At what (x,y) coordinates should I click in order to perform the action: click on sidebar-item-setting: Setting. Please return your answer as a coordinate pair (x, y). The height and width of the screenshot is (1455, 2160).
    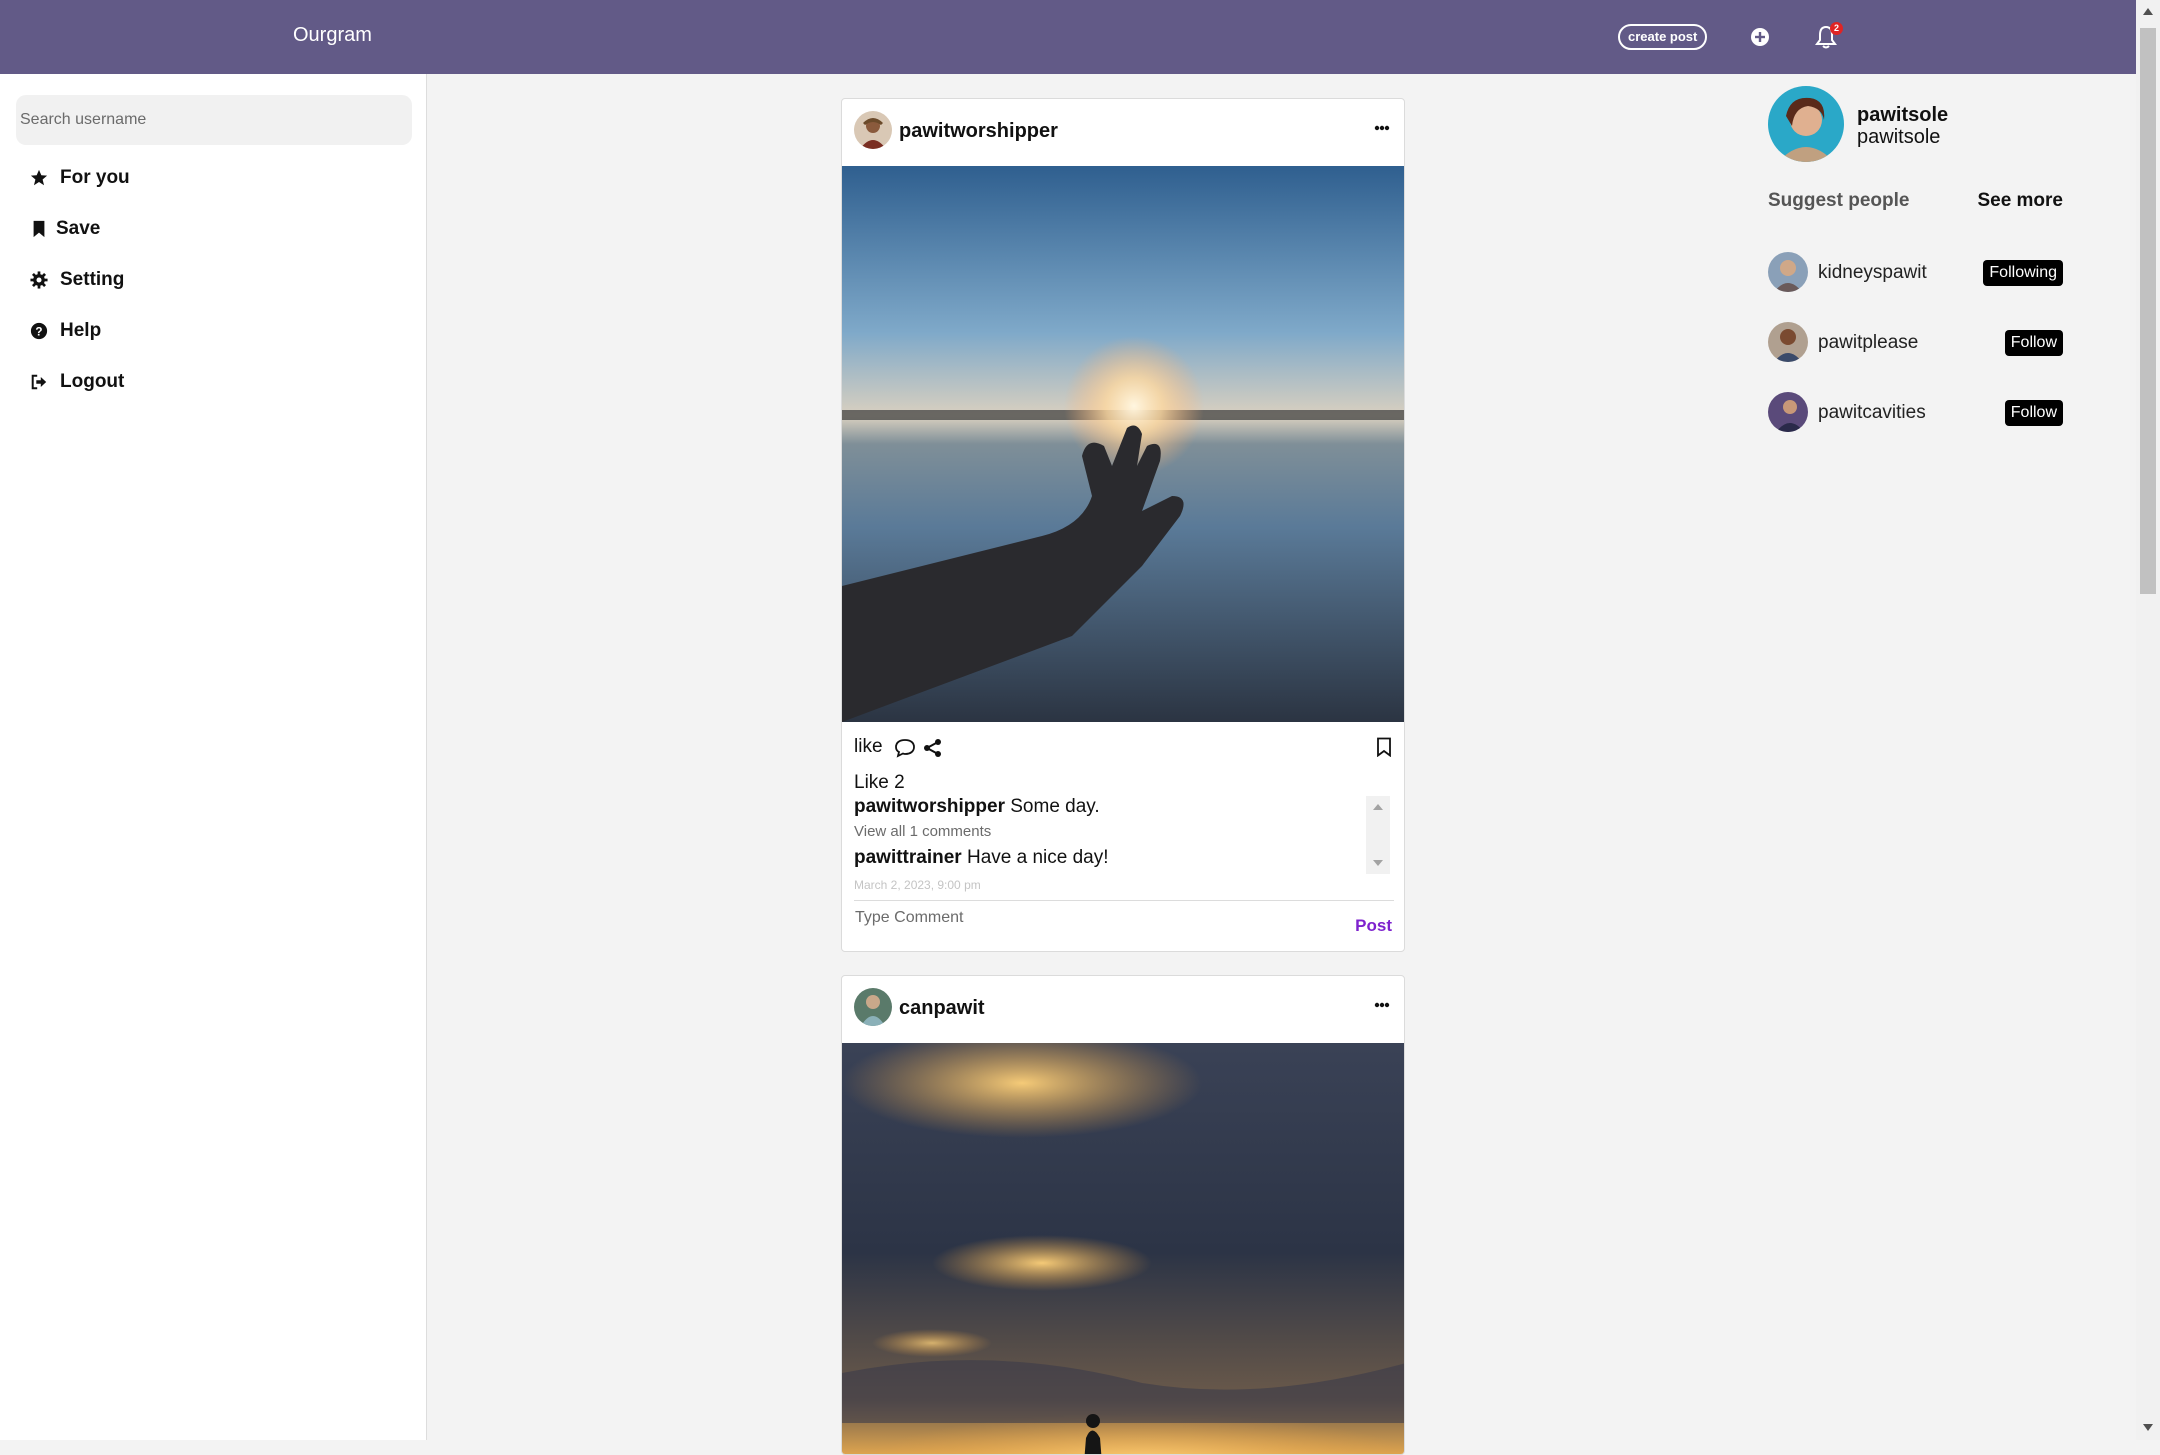
    Looking at the image, I should click on (77, 280).